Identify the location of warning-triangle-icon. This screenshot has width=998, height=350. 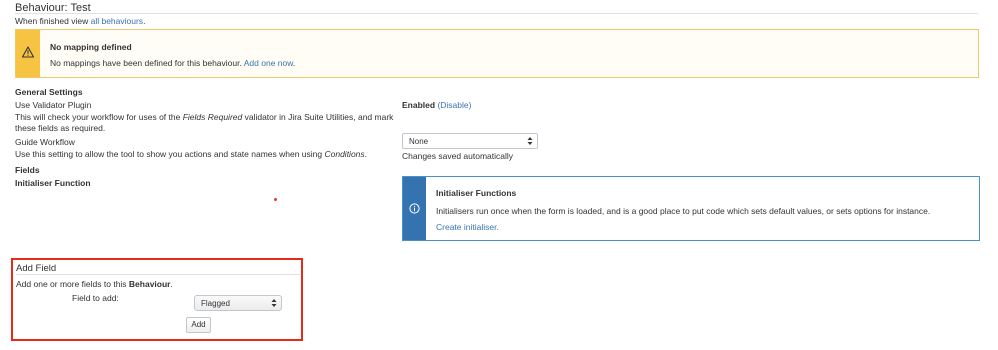
(28, 52).